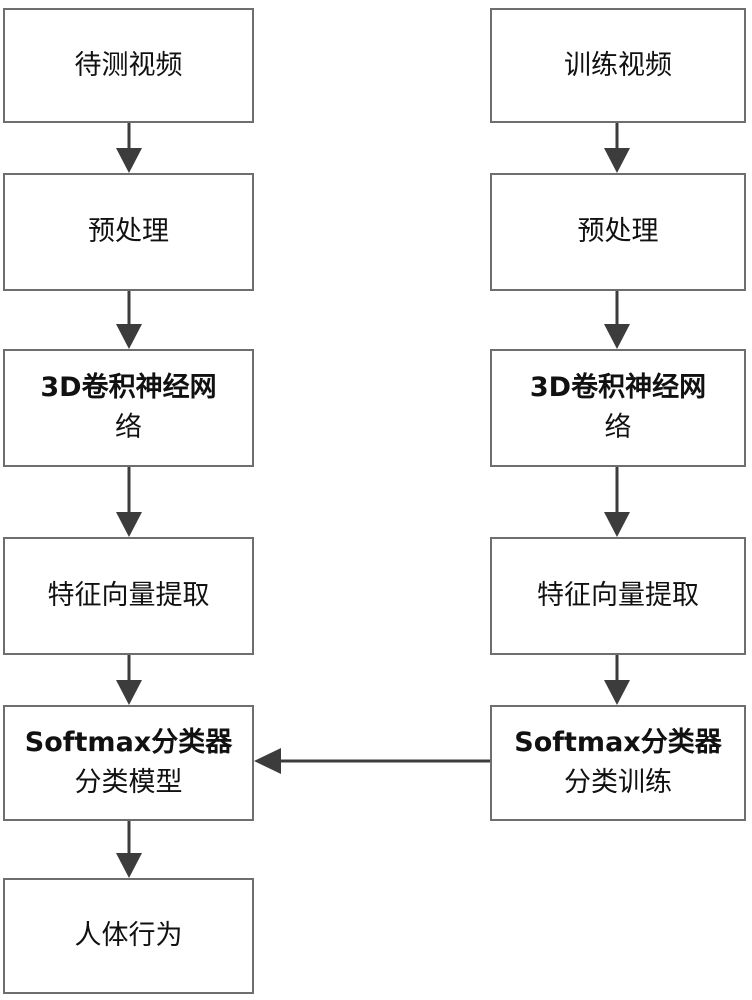 The image size is (752, 1000). Describe the element at coordinates (372, 761) in the screenshot. I see `arrow-train-to-model` at that location.